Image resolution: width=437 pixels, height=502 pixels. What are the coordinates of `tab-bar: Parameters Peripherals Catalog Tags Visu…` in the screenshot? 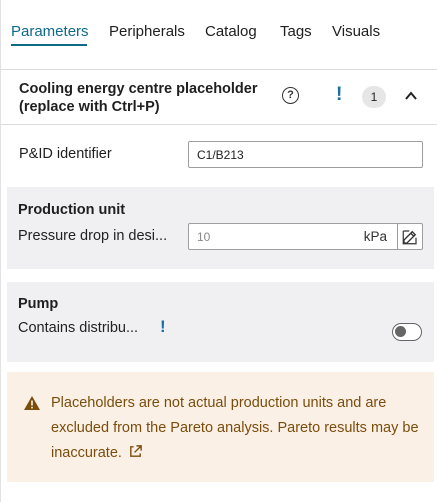 It's located at (219, 35).